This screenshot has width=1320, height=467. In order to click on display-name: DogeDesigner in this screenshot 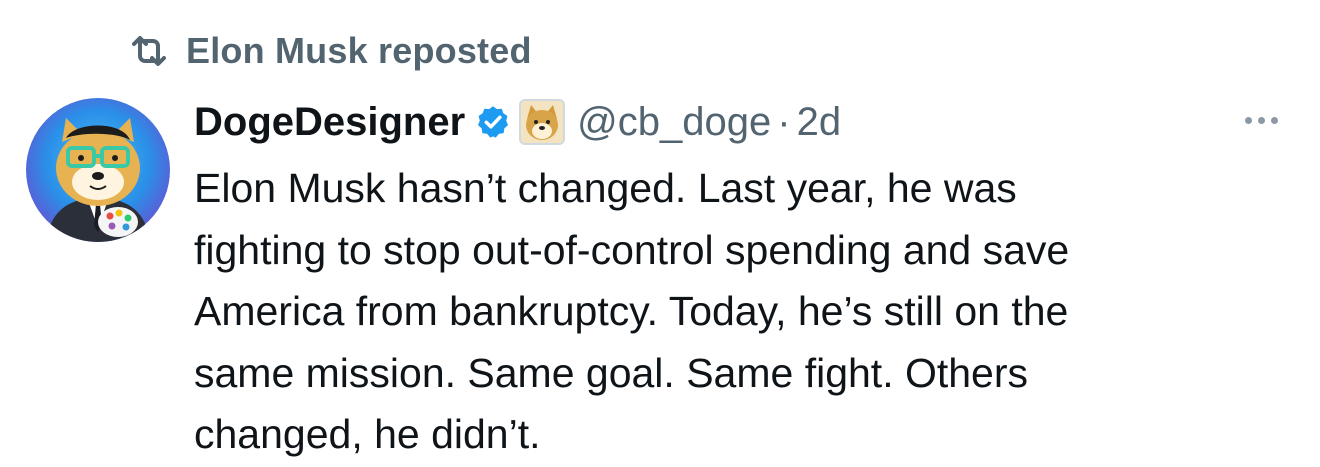, I will do `click(329, 122)`.